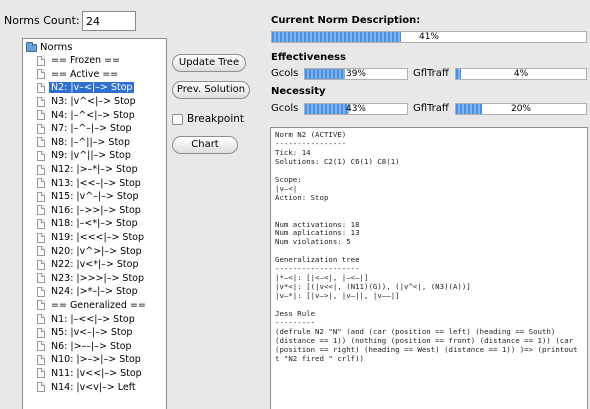 The width and height of the screenshot is (590, 409). I want to click on norms-count-input, so click(109, 21).